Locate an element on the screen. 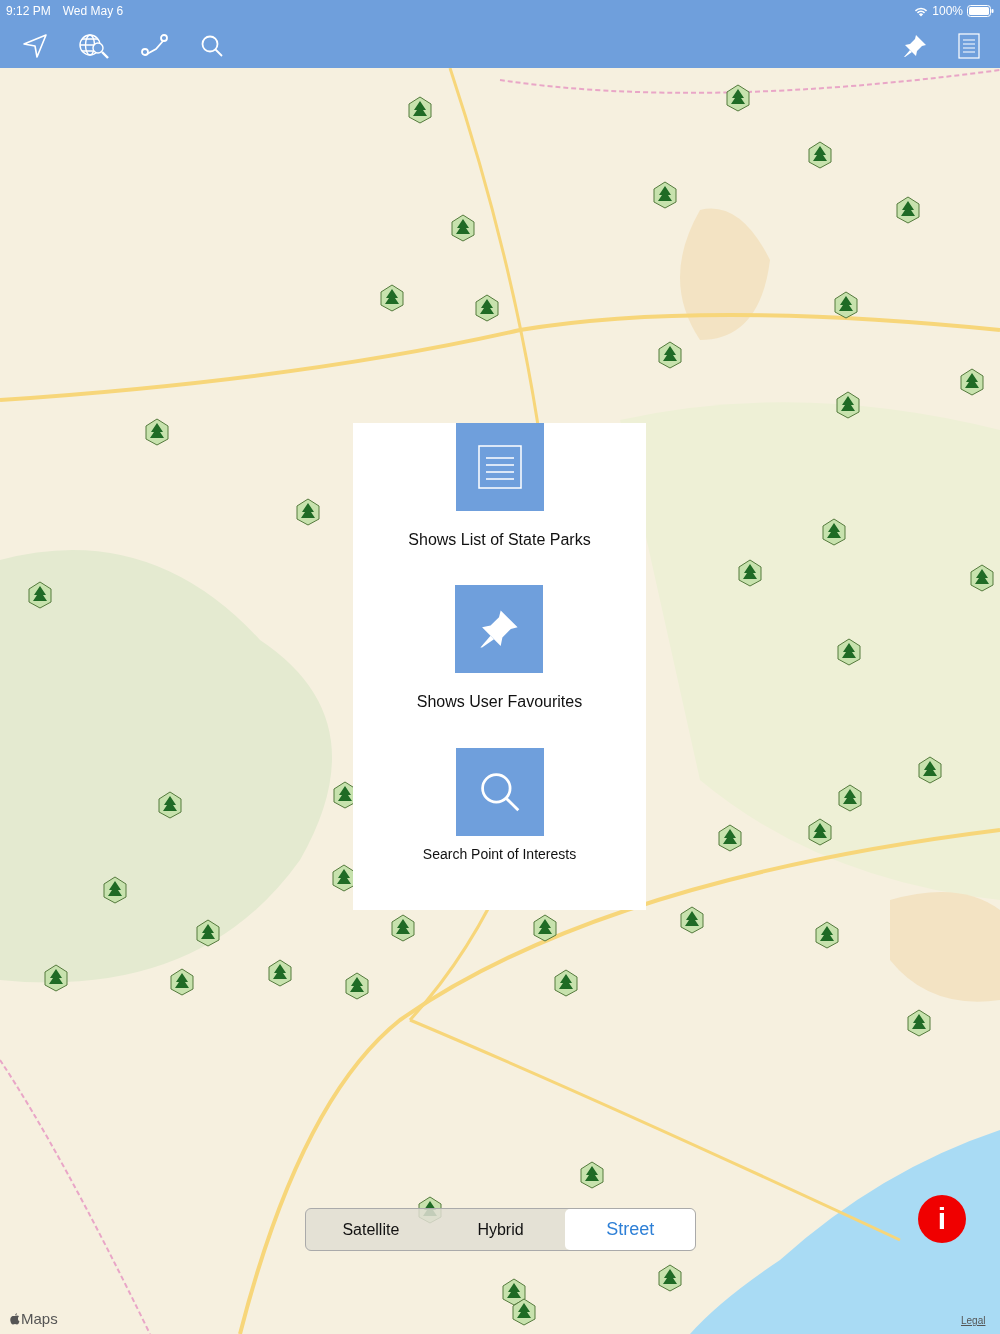 The width and height of the screenshot is (1000, 1334). battery-percent: 100% is located at coordinates (947, 11).